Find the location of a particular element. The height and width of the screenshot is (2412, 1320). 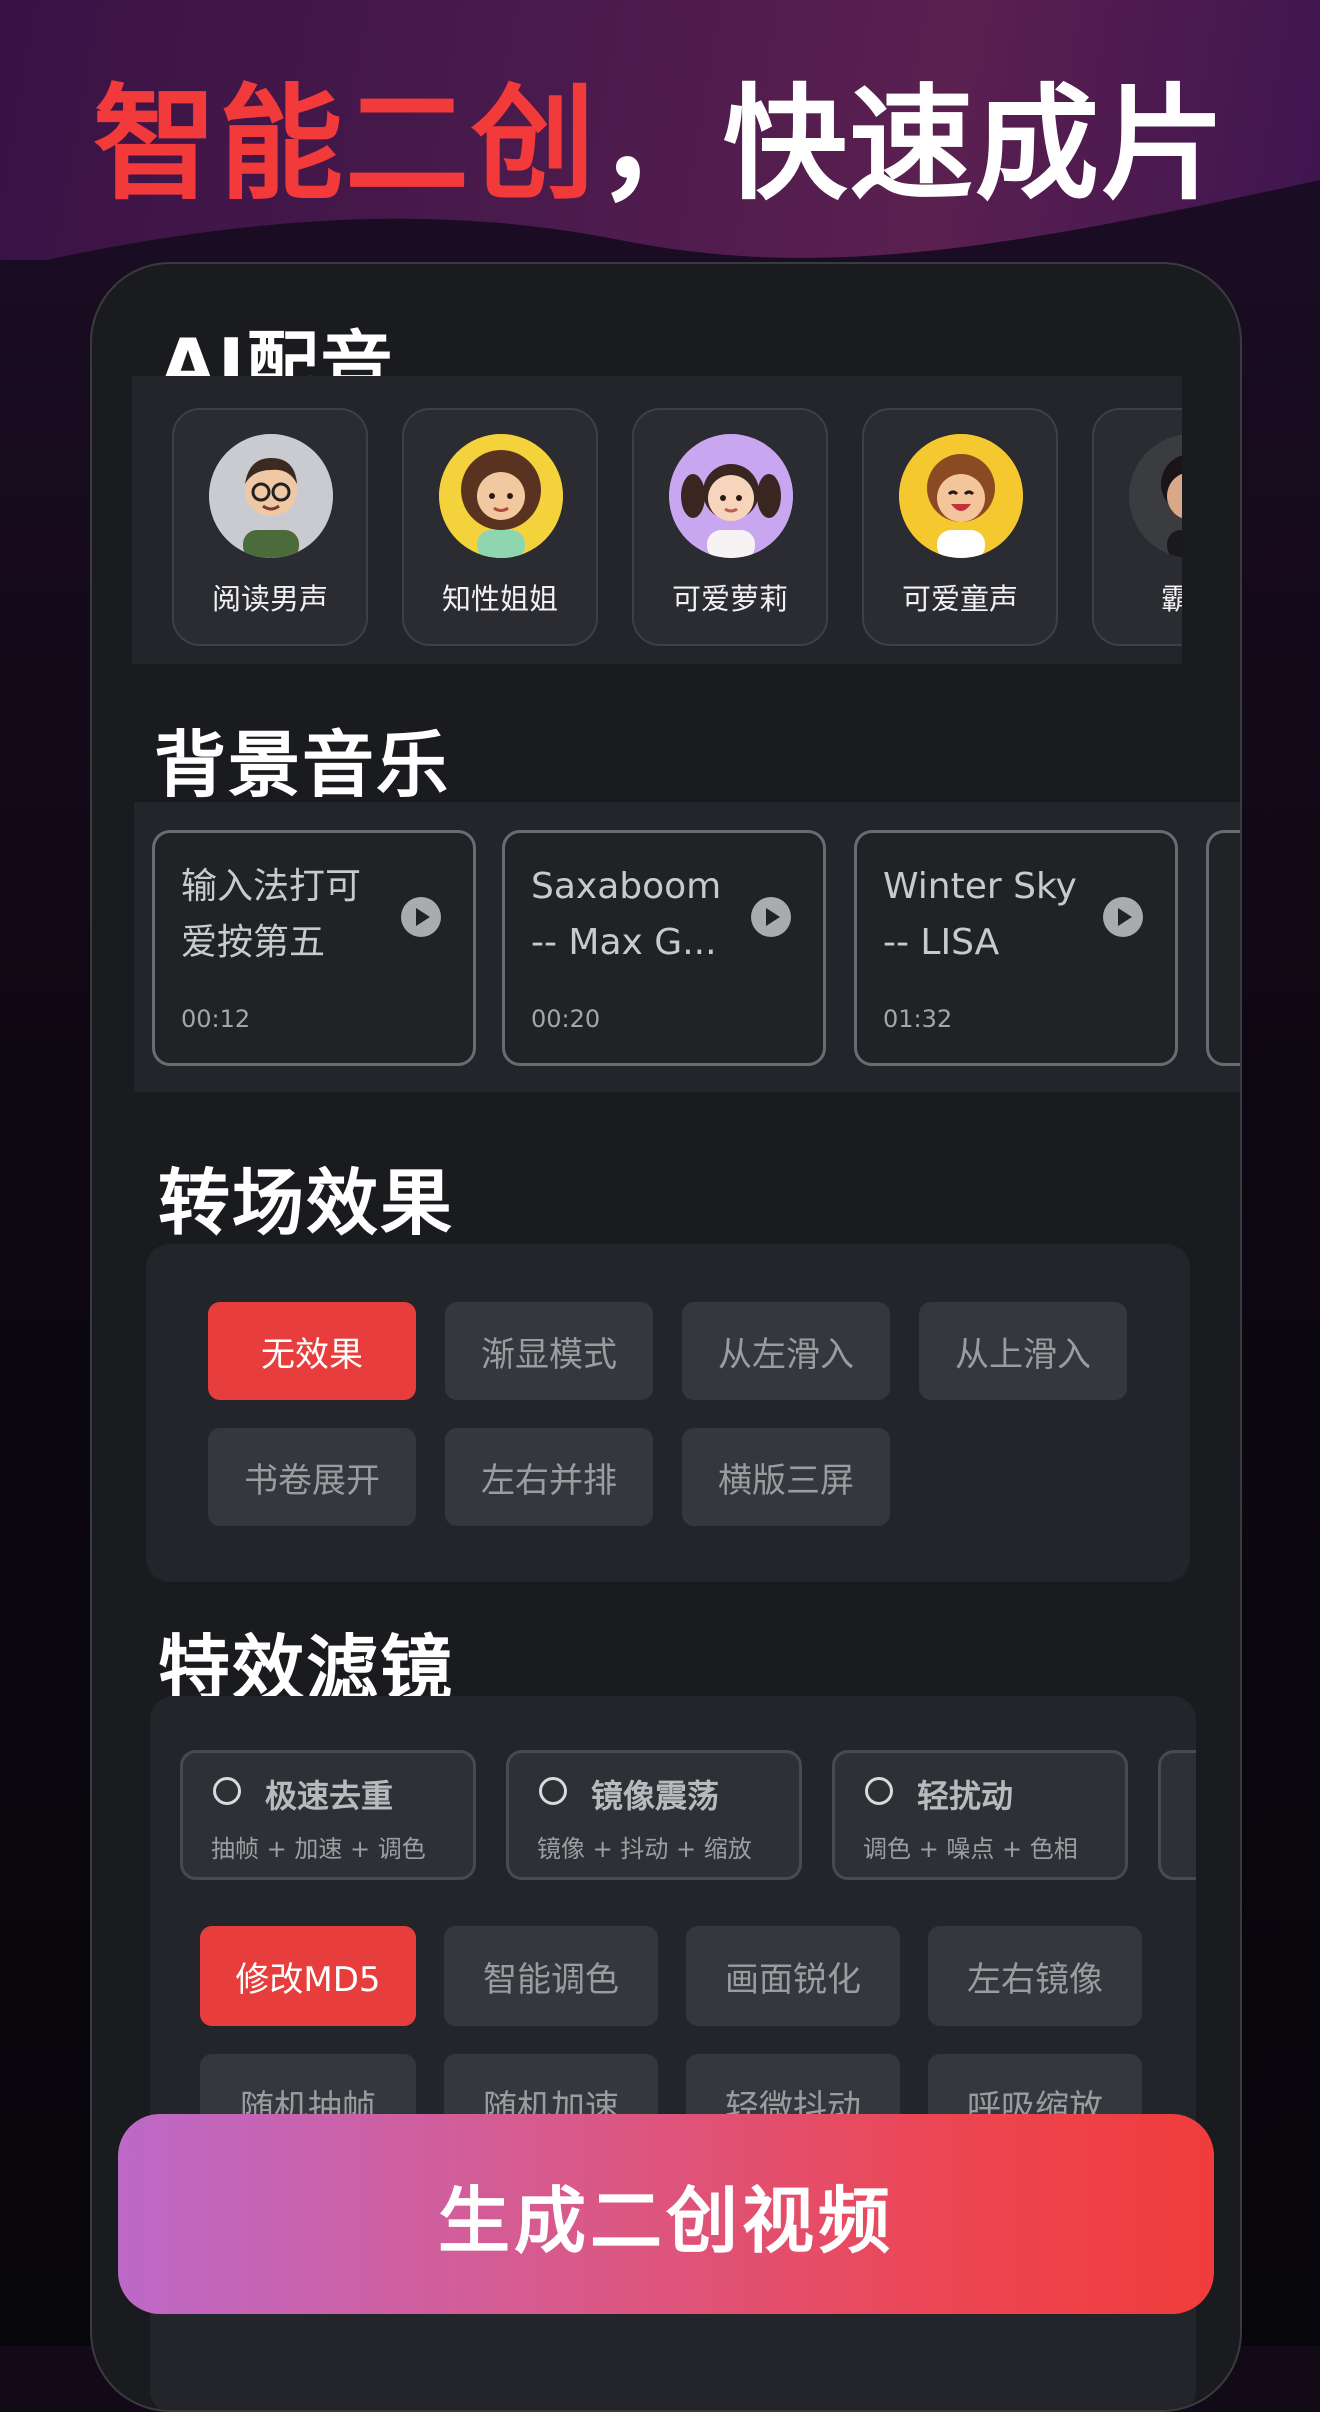

voice-list: 阅读男声 知性姐姐 可爱萝莉 可爱童声 is located at coordinates (657, 520).